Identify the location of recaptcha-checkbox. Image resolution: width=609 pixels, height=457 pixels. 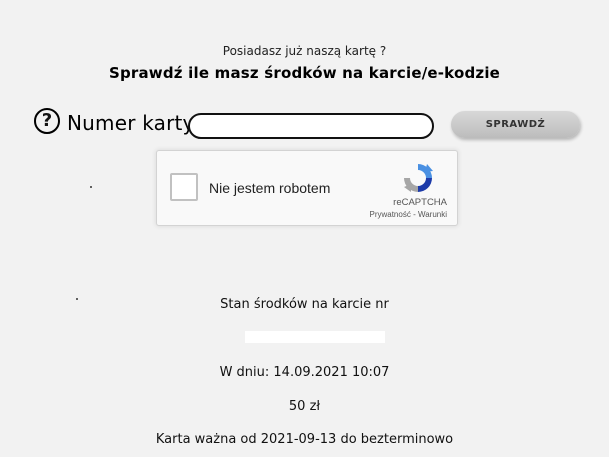
(184, 187).